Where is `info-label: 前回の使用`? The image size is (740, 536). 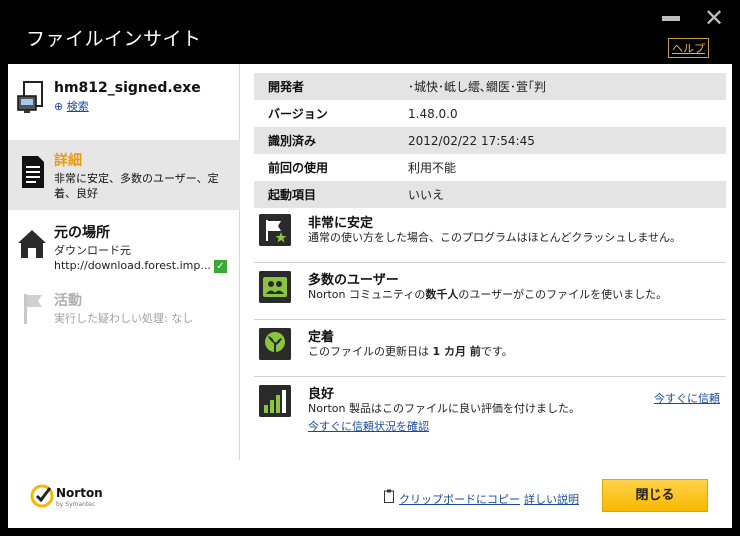 info-label: 前回の使用 is located at coordinates (298, 168).